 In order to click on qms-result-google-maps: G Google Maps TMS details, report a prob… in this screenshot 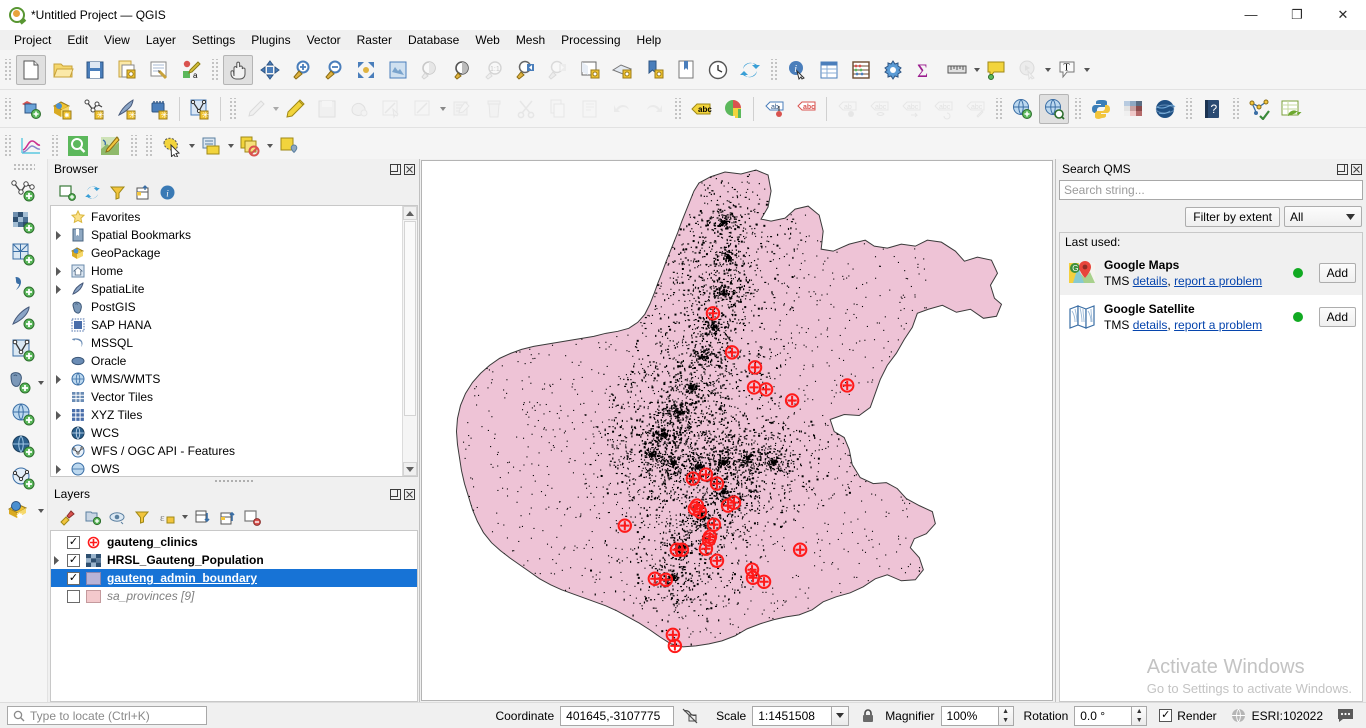, I will do `click(1211, 273)`.